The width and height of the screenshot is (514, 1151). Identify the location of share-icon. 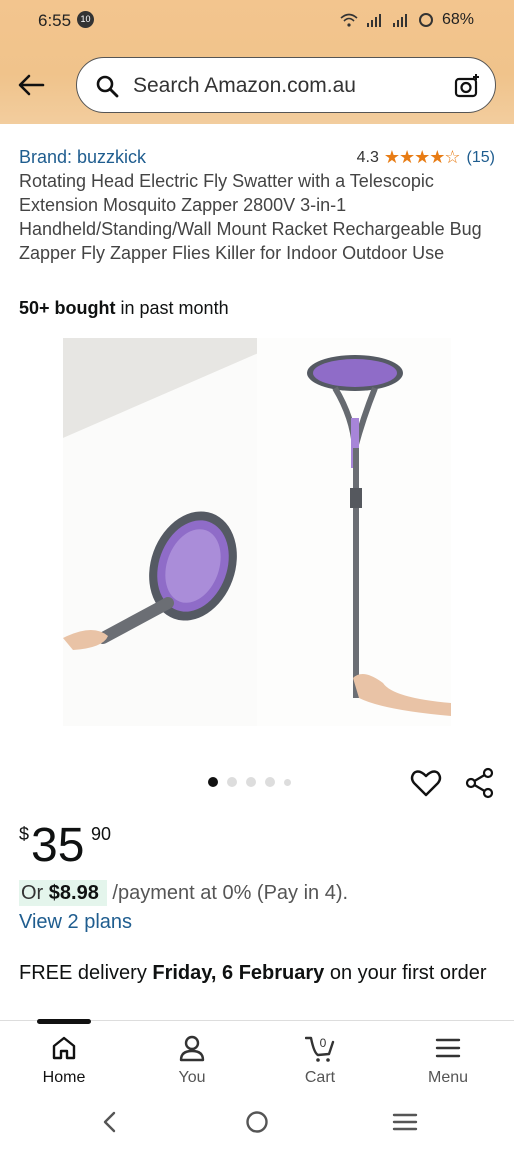
(480, 783).